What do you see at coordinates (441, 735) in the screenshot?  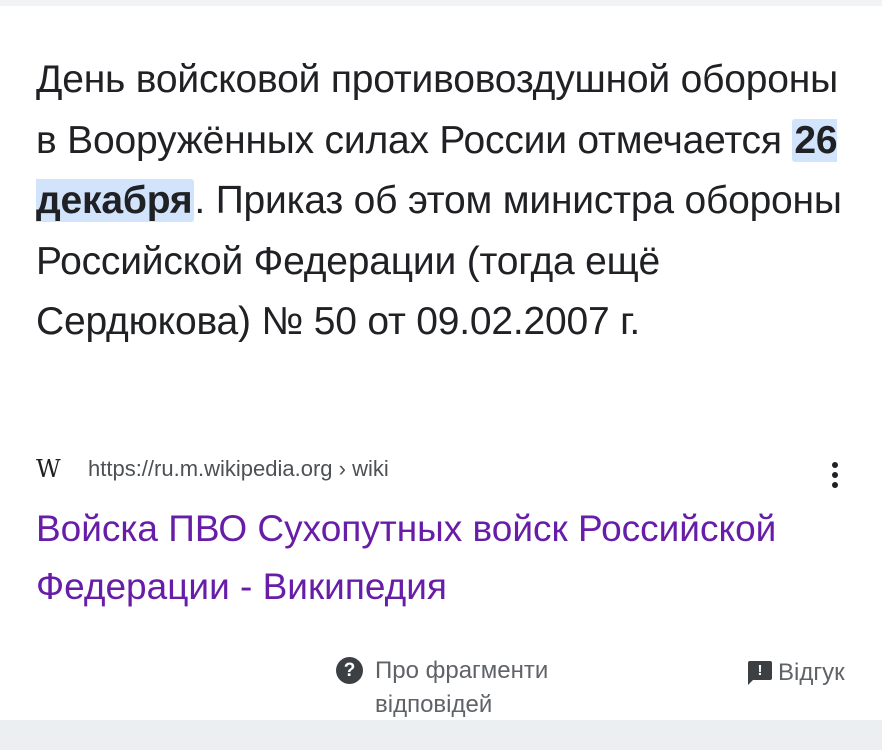 I see `bottom-divider` at bounding box center [441, 735].